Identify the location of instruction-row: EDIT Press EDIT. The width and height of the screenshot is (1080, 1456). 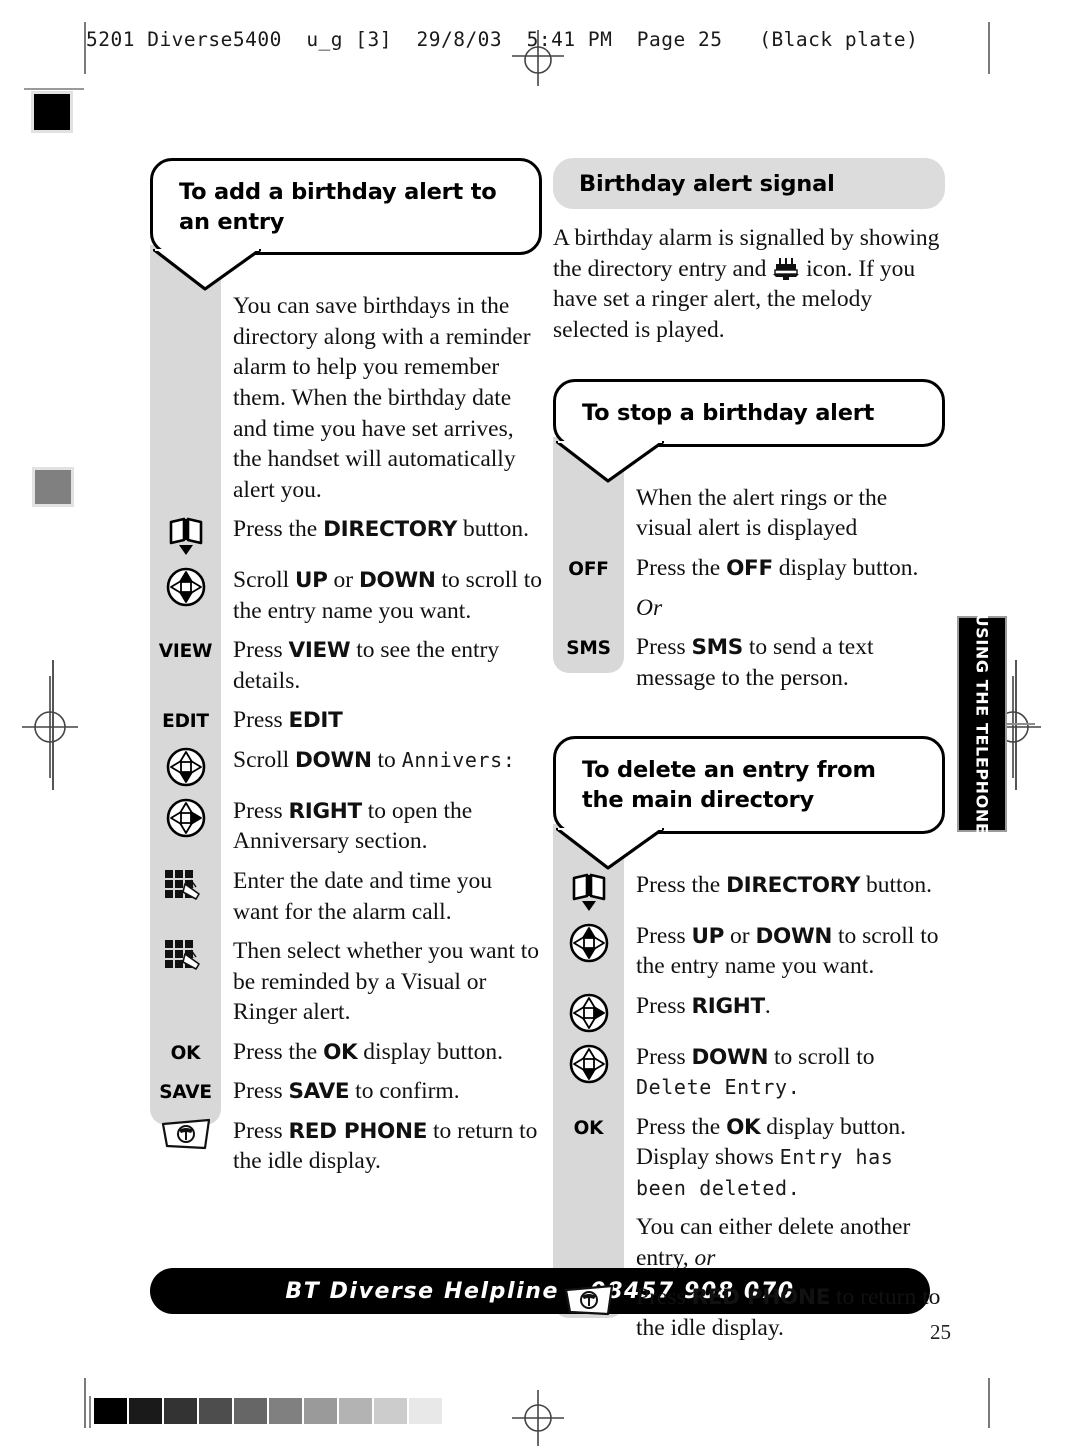
(346, 720).